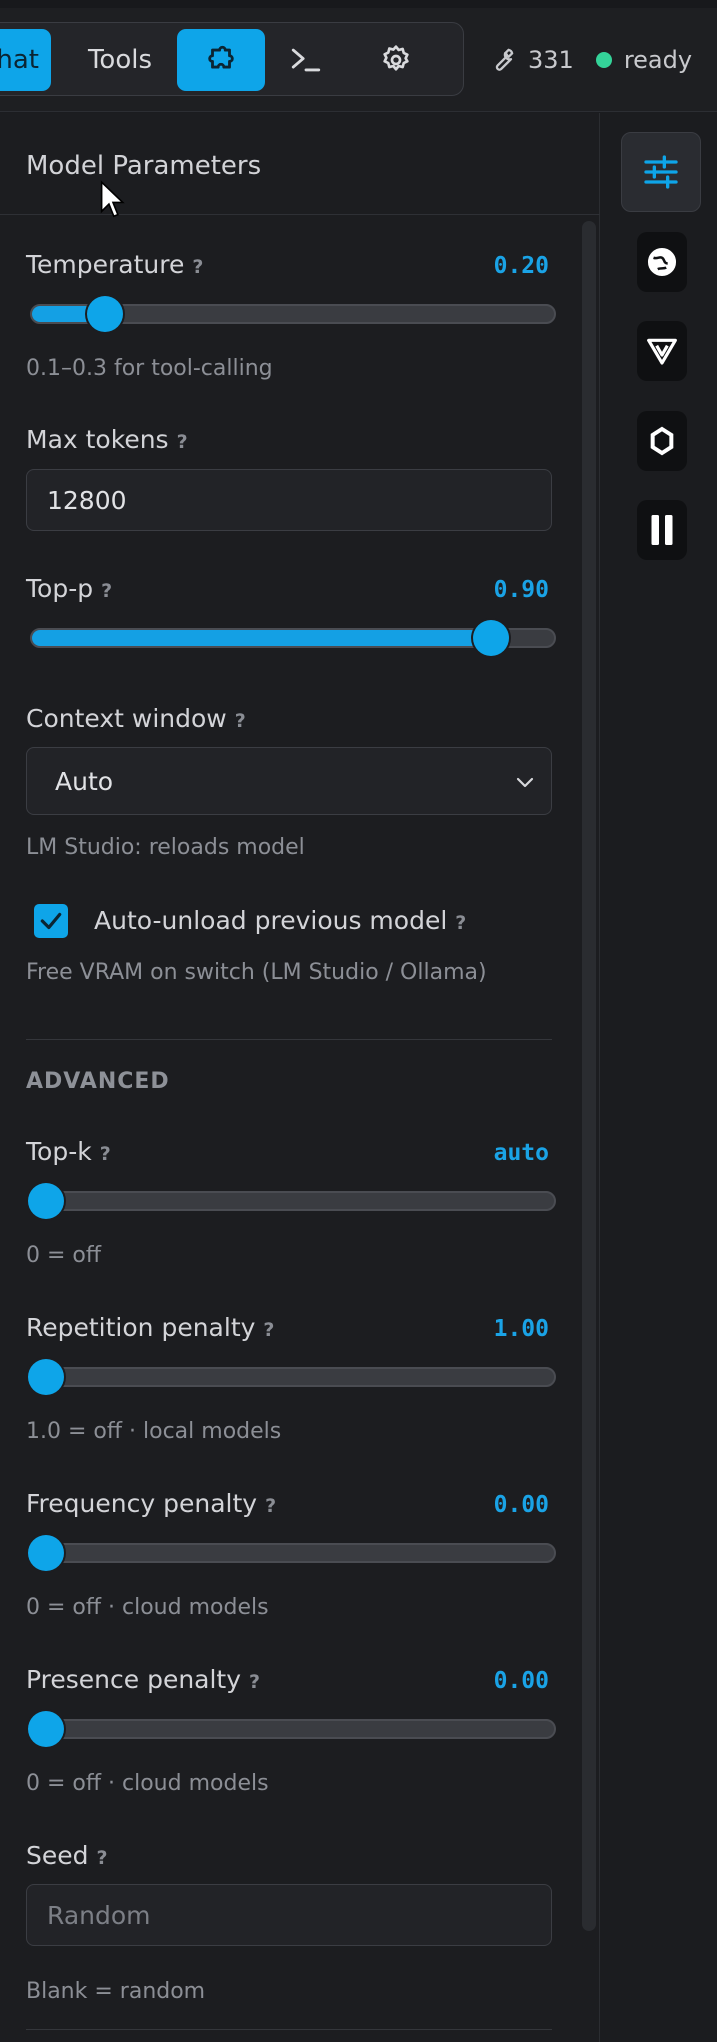  I want to click on top-k-hint: 0 = off, so click(64, 1255).